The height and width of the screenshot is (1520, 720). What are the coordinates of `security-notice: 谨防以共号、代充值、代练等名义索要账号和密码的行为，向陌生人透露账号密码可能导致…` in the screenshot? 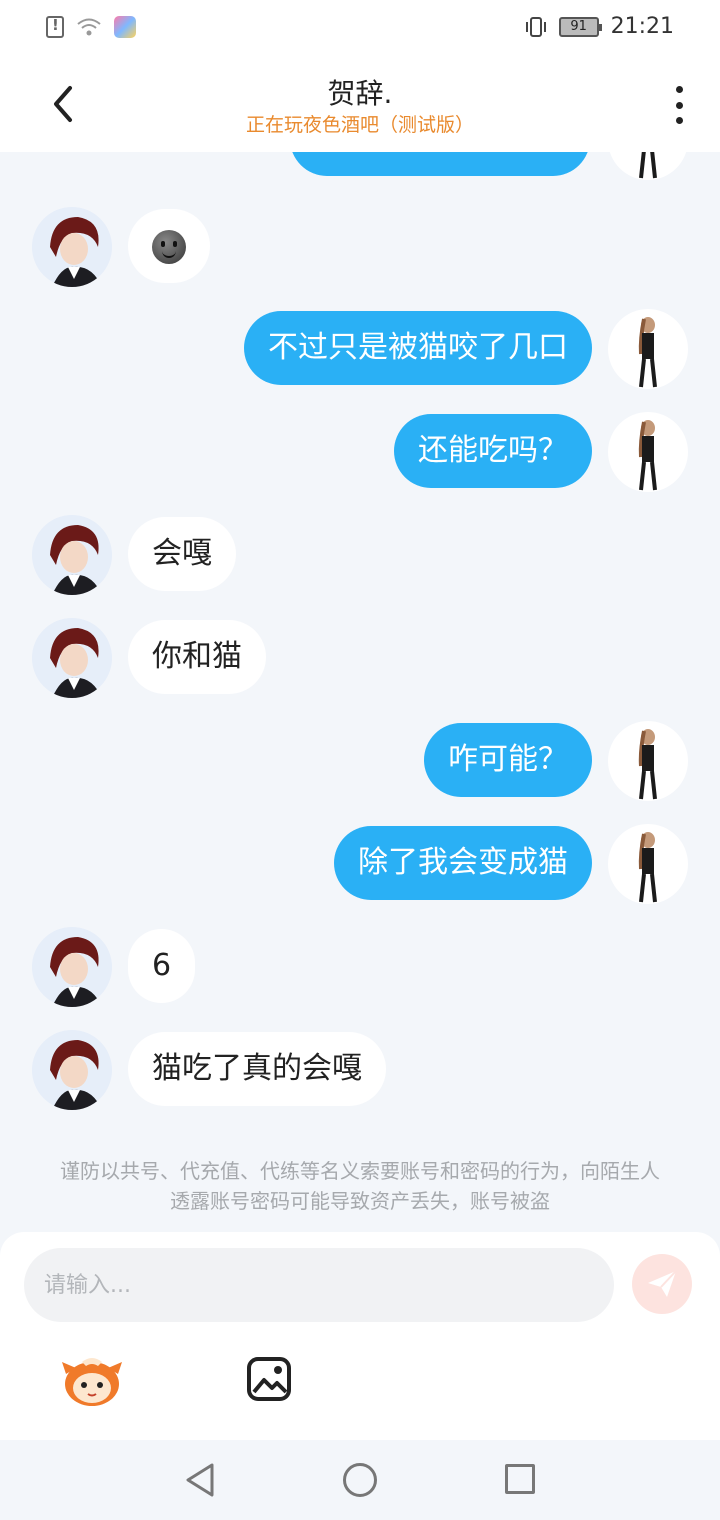 It's located at (360, 1186).